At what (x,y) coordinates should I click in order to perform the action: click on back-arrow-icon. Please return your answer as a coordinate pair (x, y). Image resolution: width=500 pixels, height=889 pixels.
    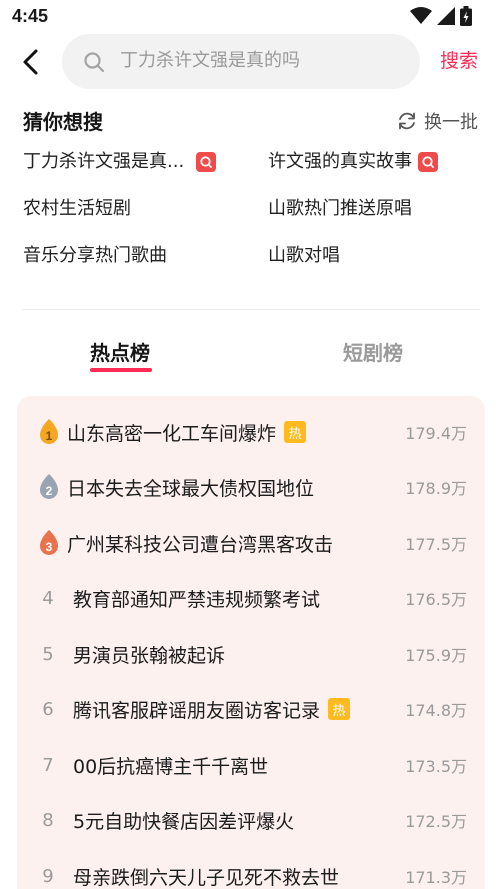
    Looking at the image, I should click on (32, 62).